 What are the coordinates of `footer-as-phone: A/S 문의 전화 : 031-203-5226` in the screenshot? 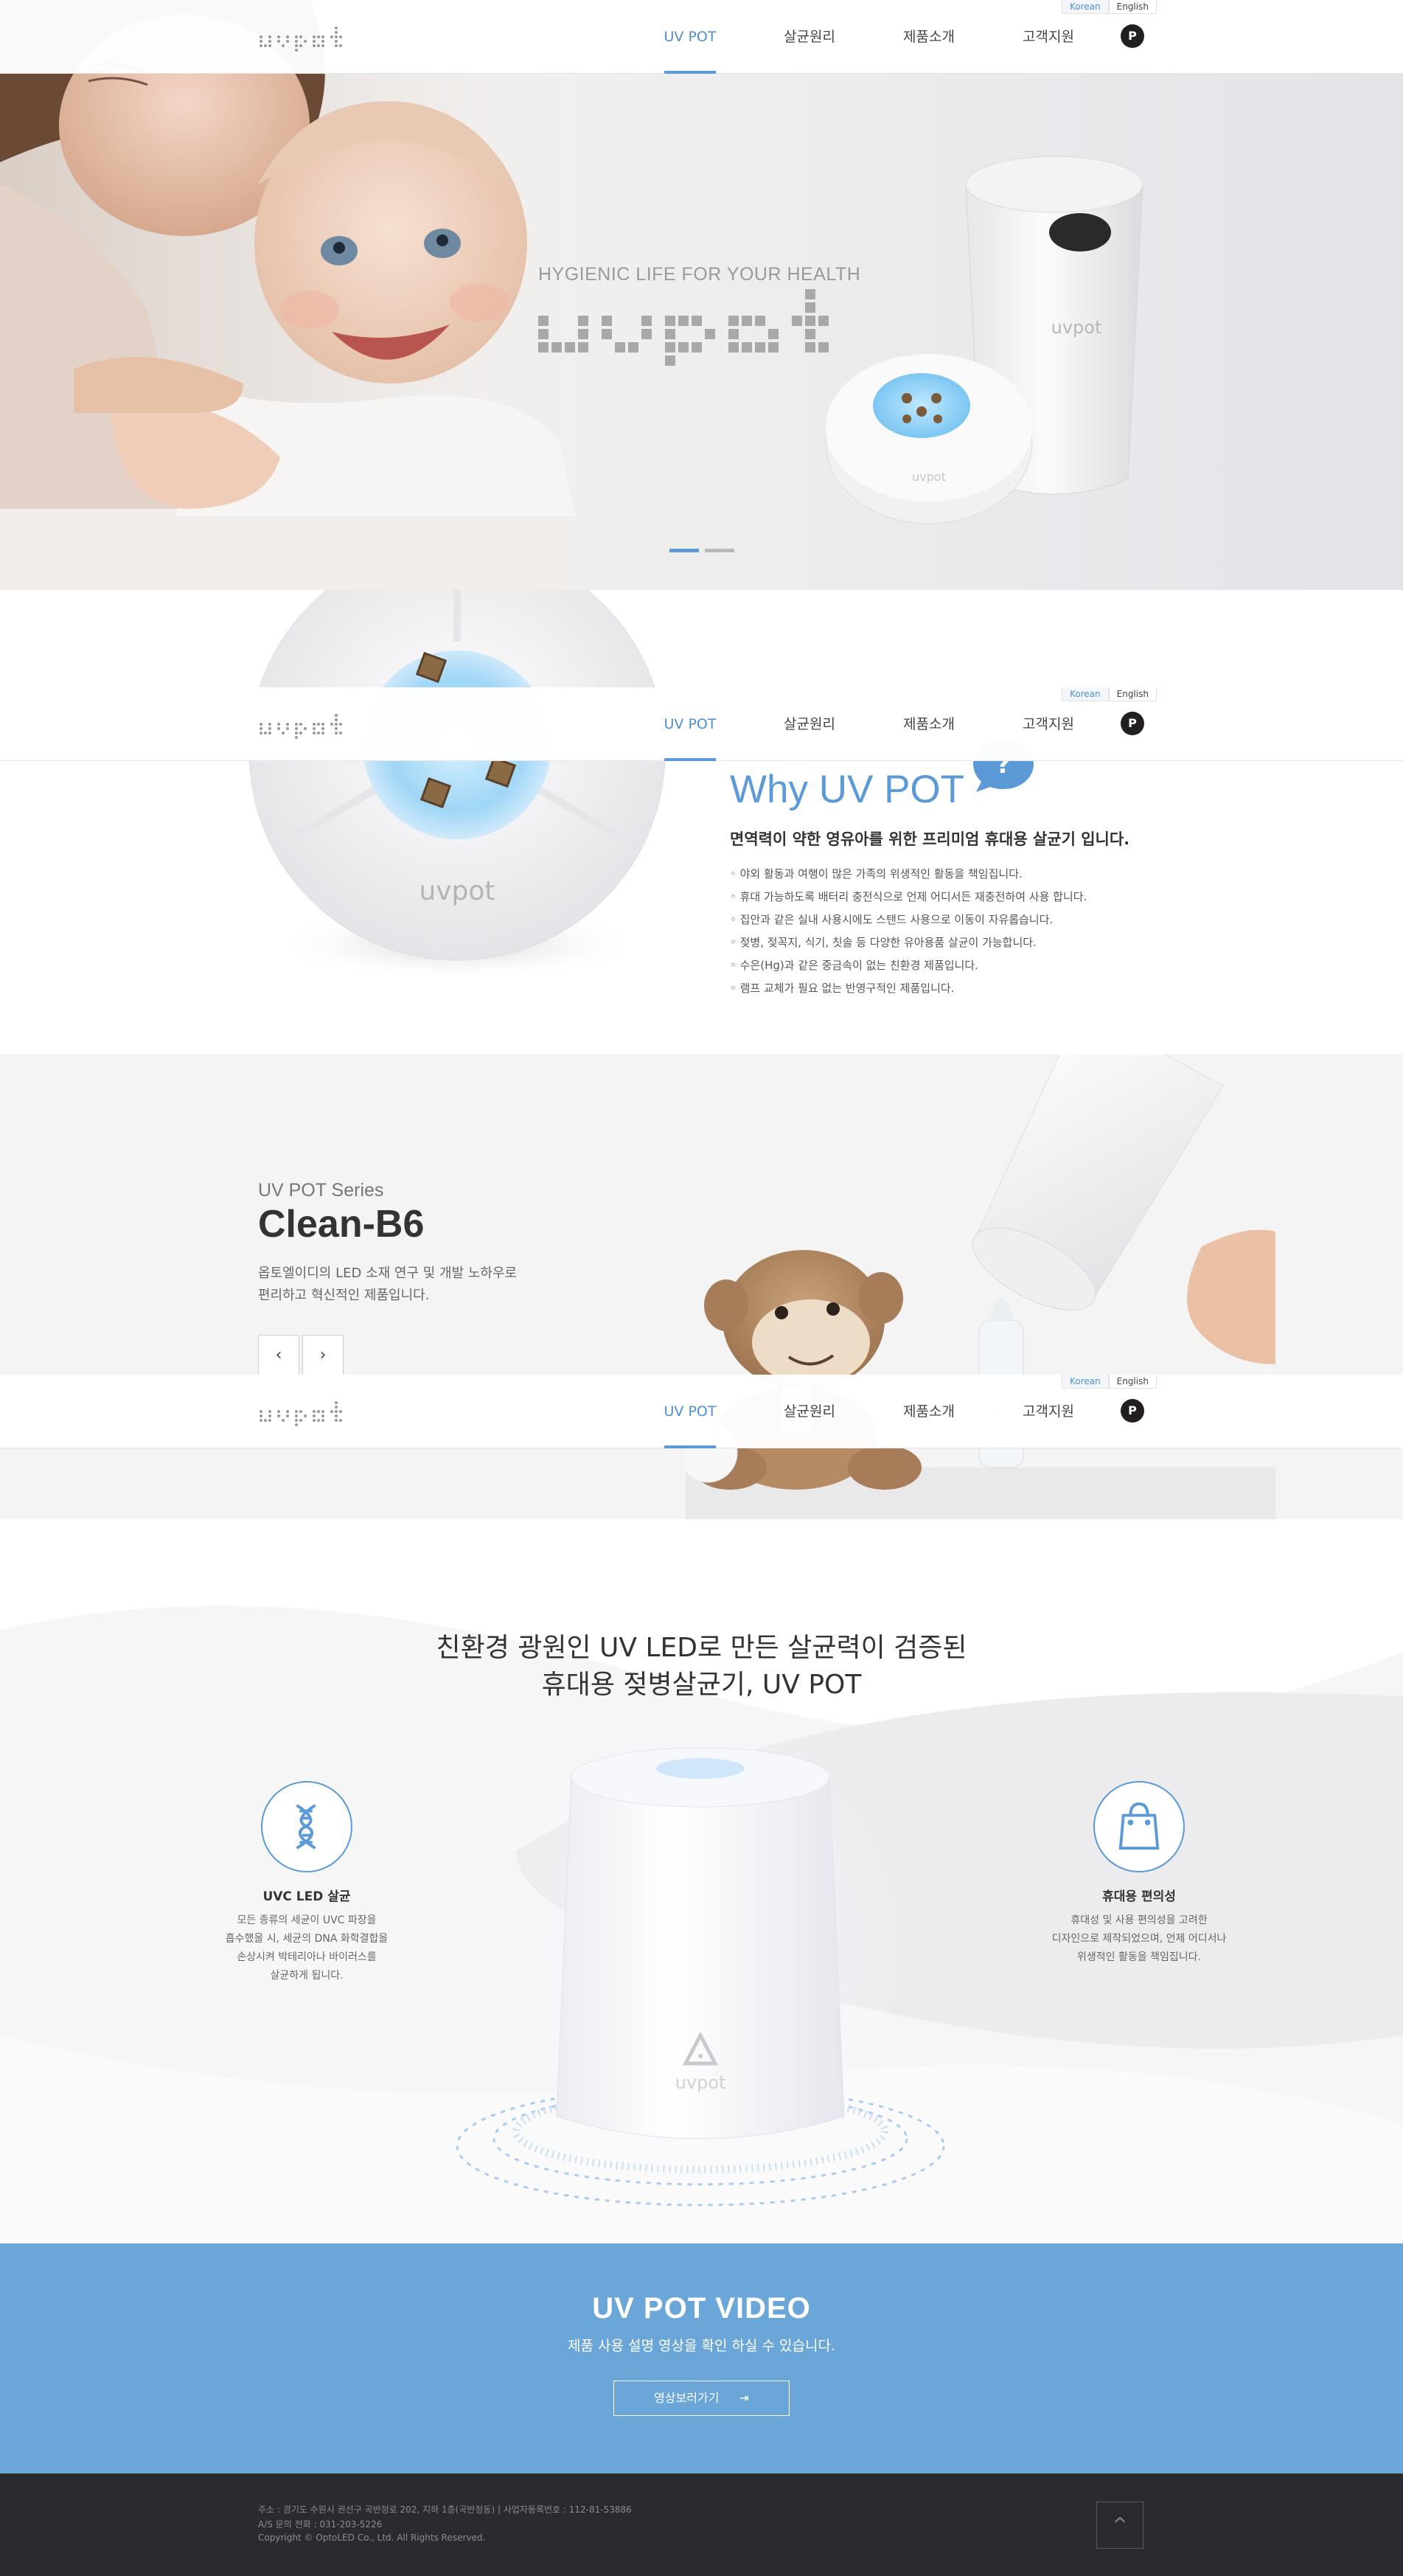 It's located at (320, 2524).